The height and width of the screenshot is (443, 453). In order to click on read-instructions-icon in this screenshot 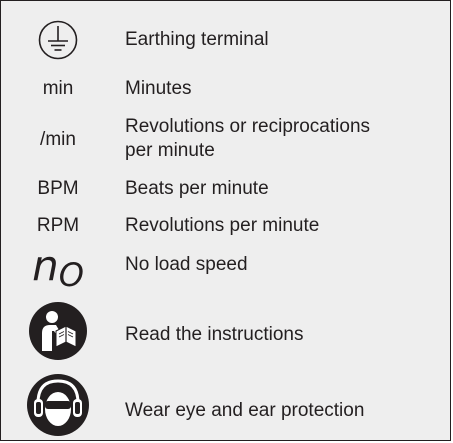, I will do `click(58, 331)`.